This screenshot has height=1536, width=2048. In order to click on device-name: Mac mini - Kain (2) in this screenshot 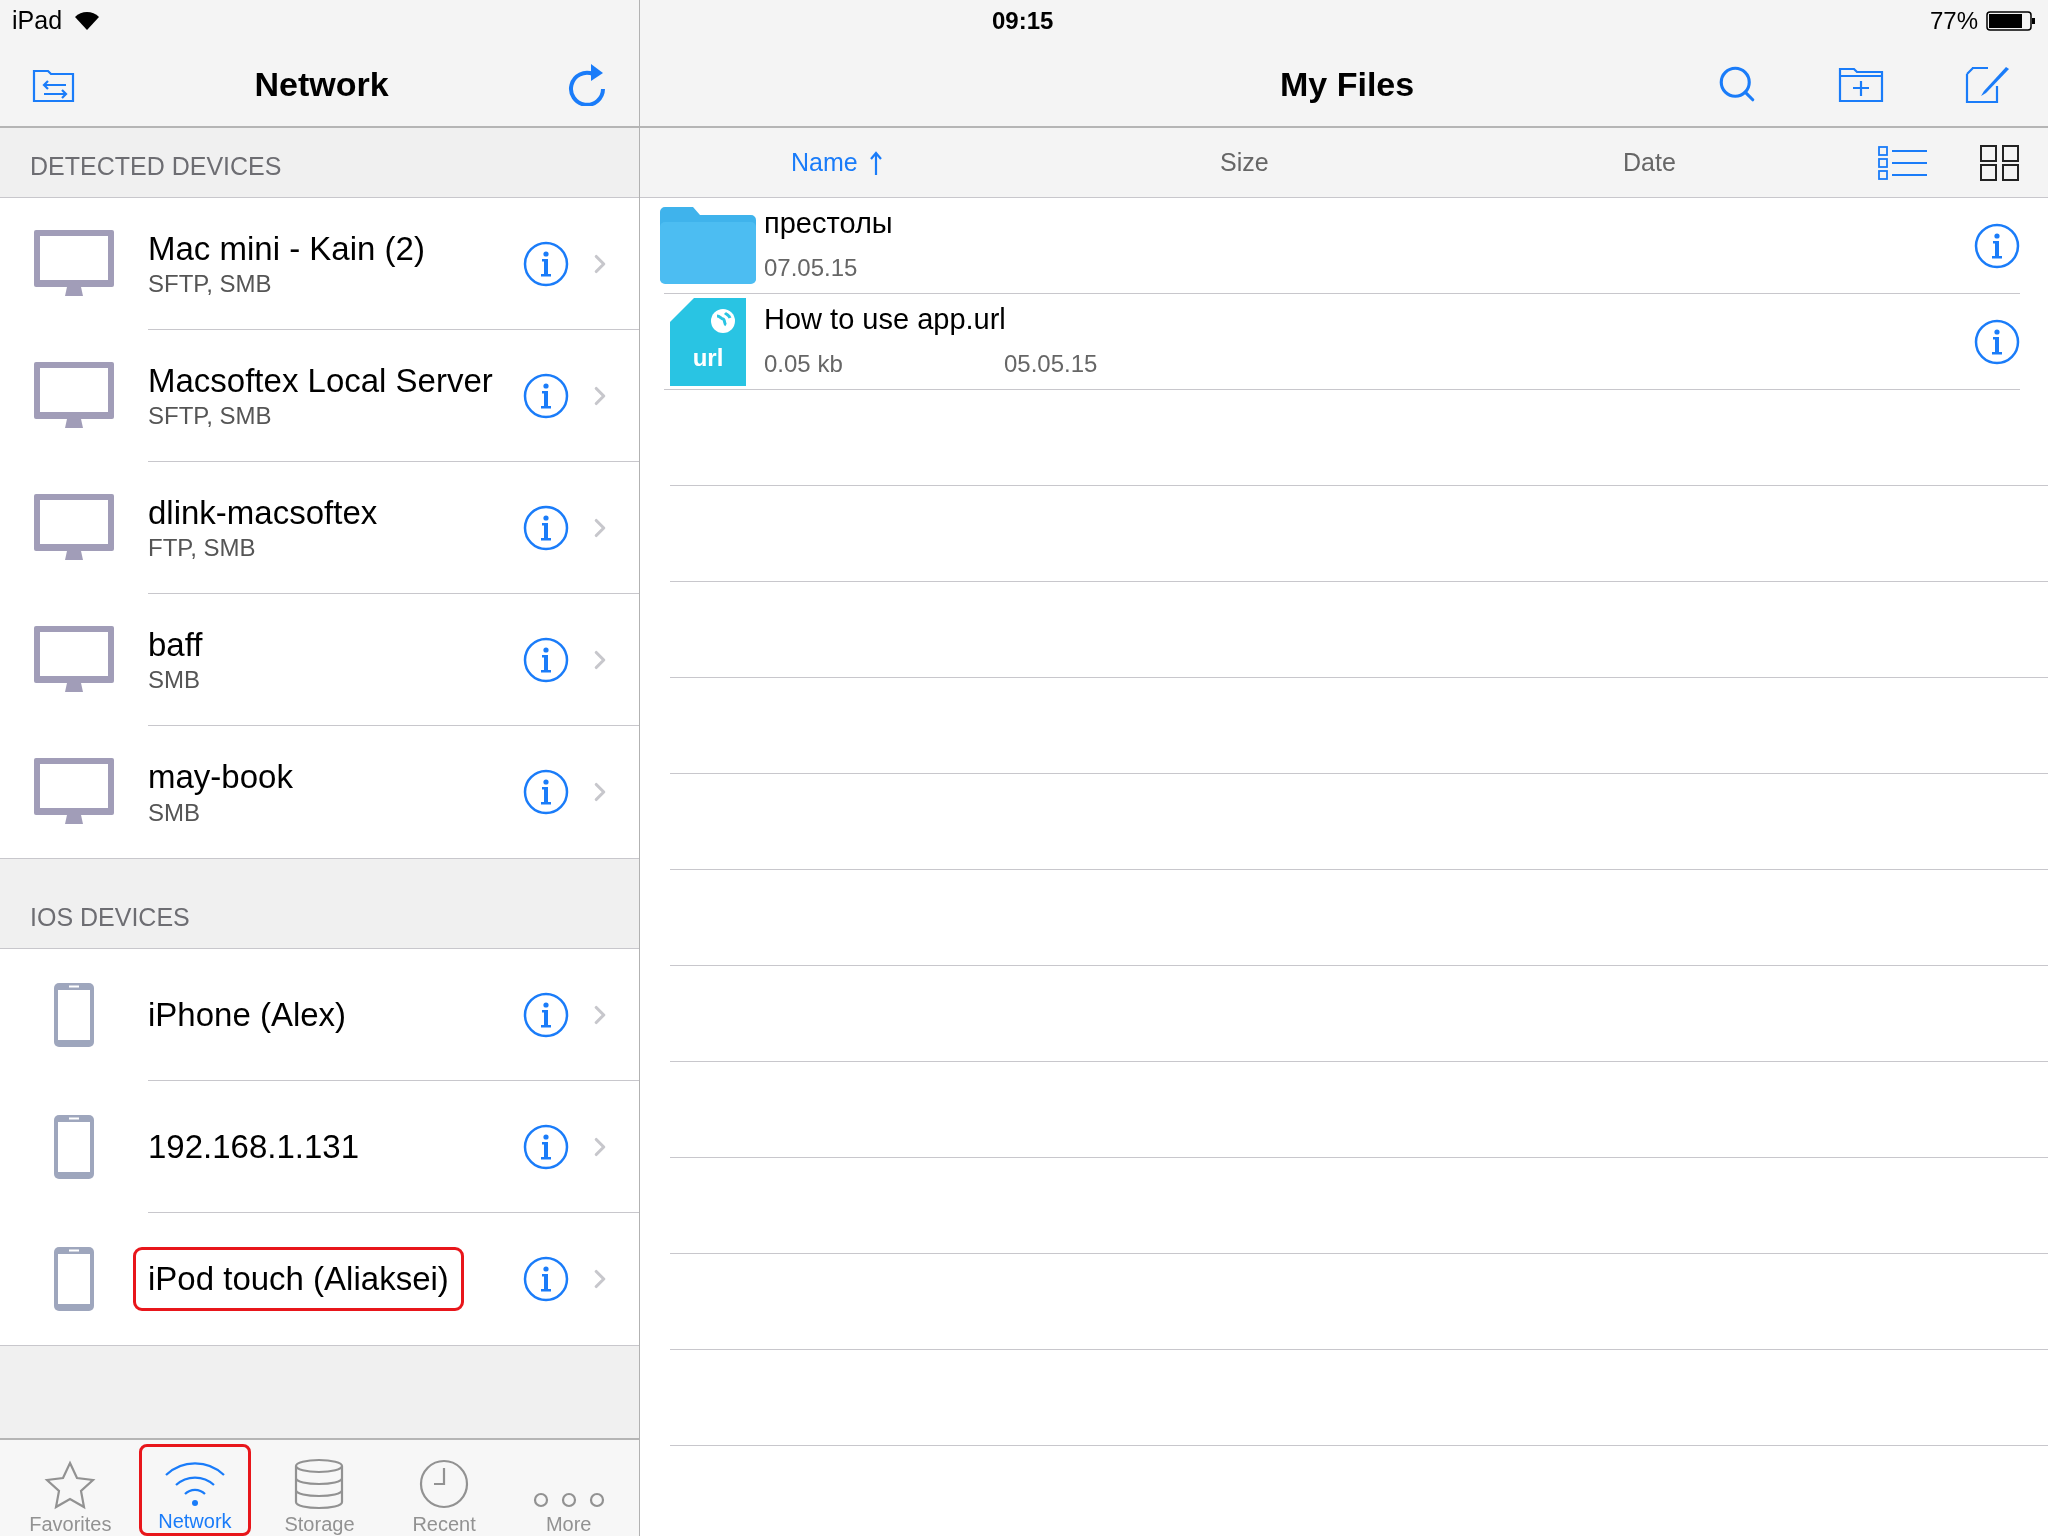, I will do `click(286, 248)`.